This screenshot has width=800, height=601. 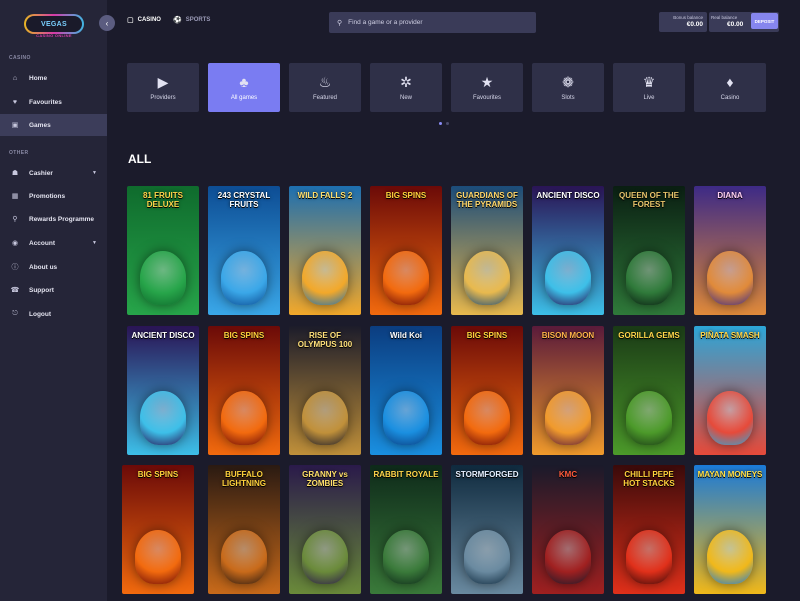 I want to click on game-tile: DIANA, so click(x=730, y=250).